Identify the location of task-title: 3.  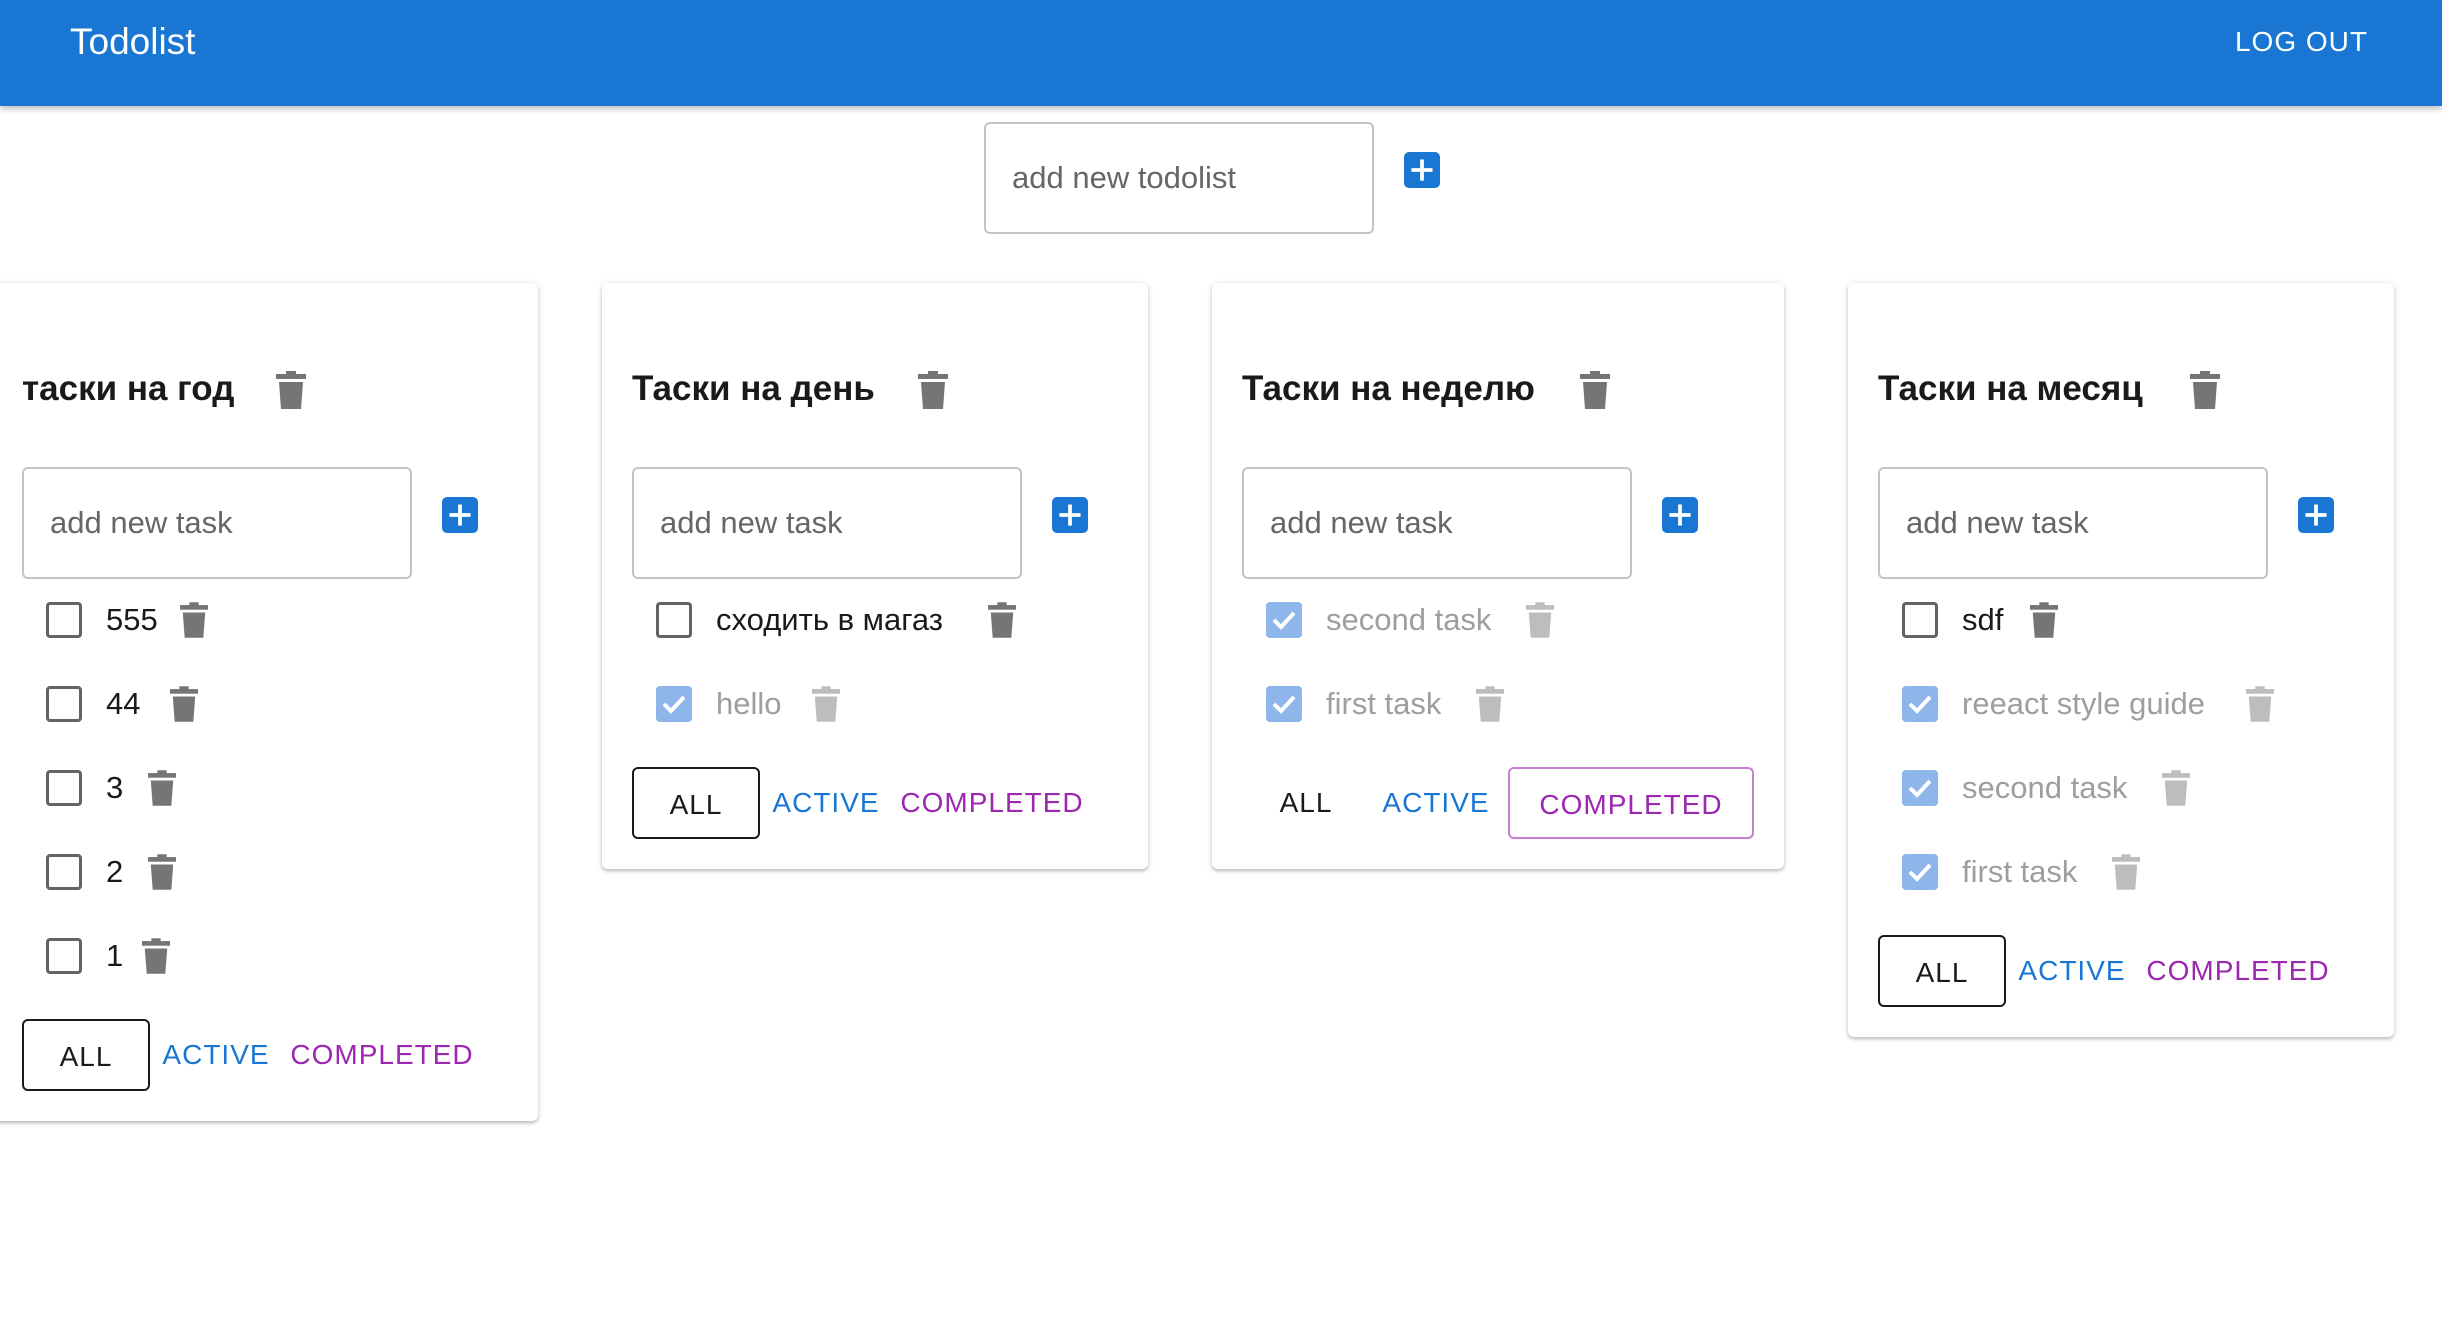
(115, 787).